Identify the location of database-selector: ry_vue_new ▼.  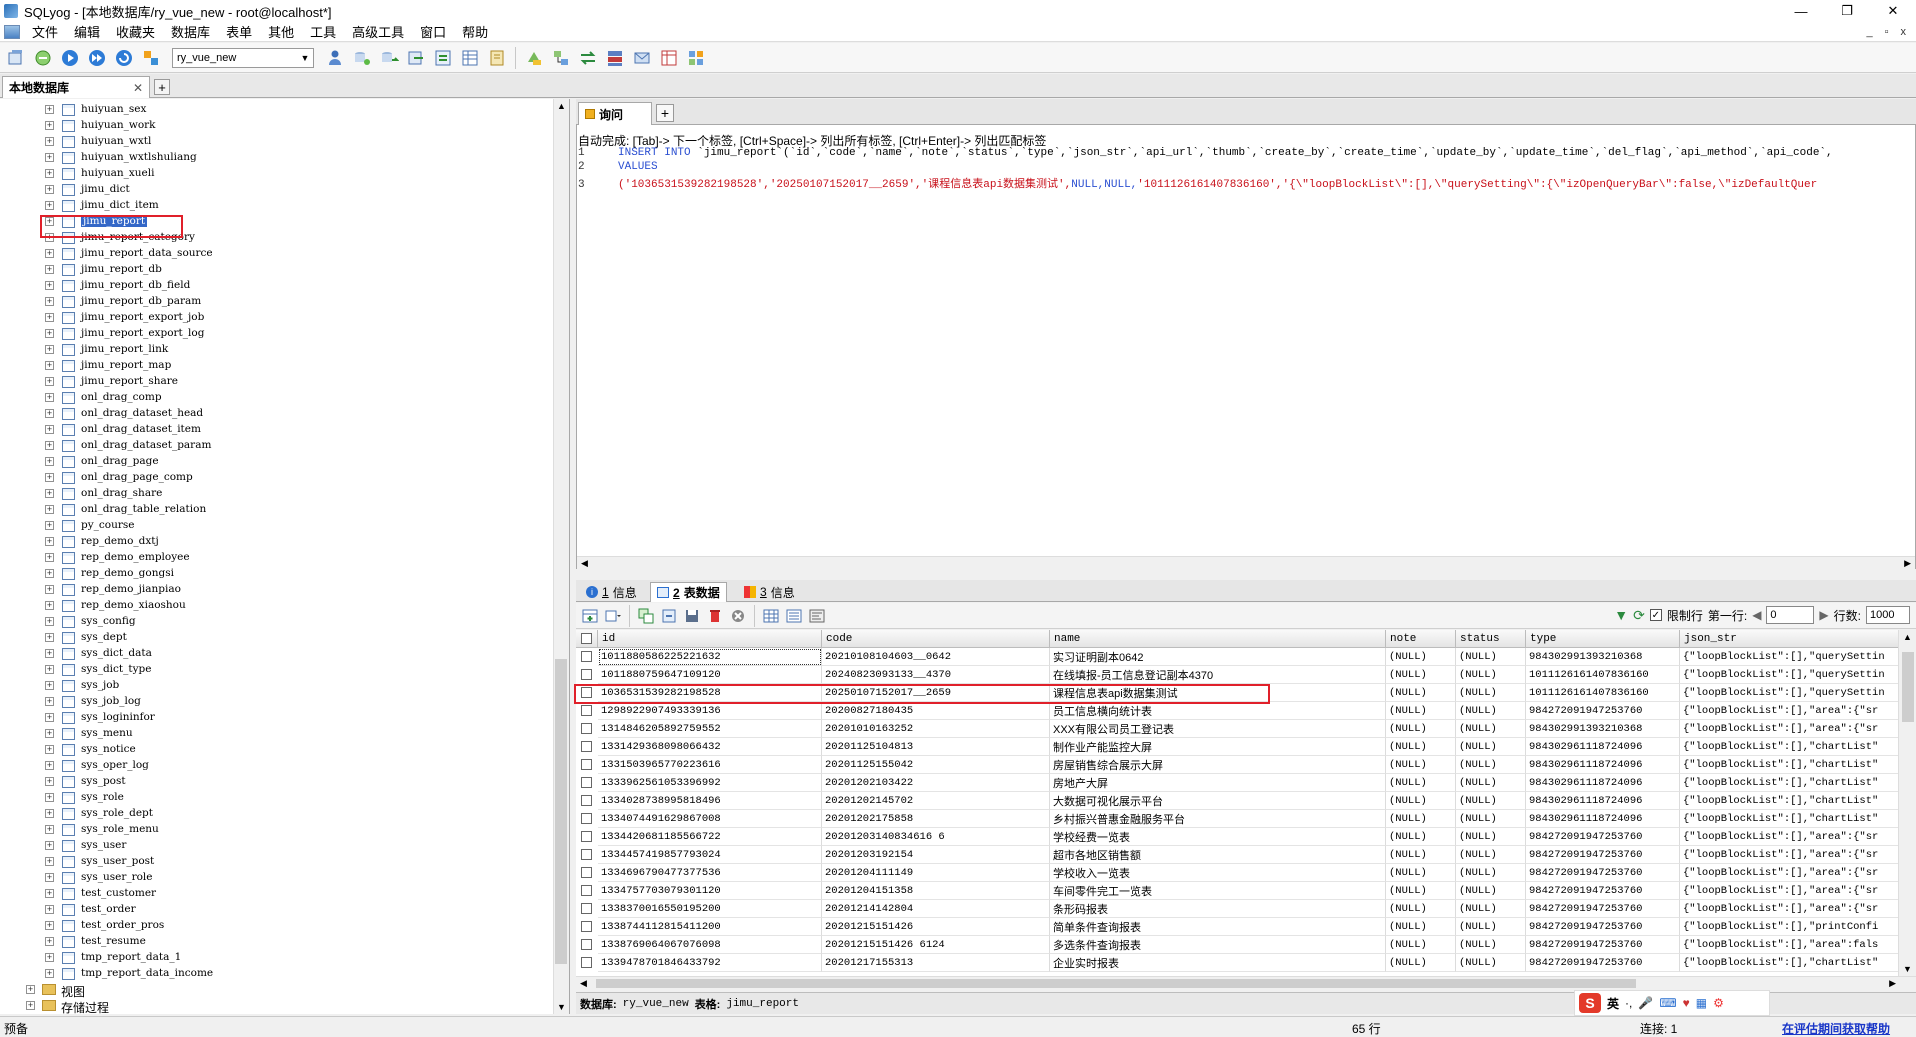
(243, 57).